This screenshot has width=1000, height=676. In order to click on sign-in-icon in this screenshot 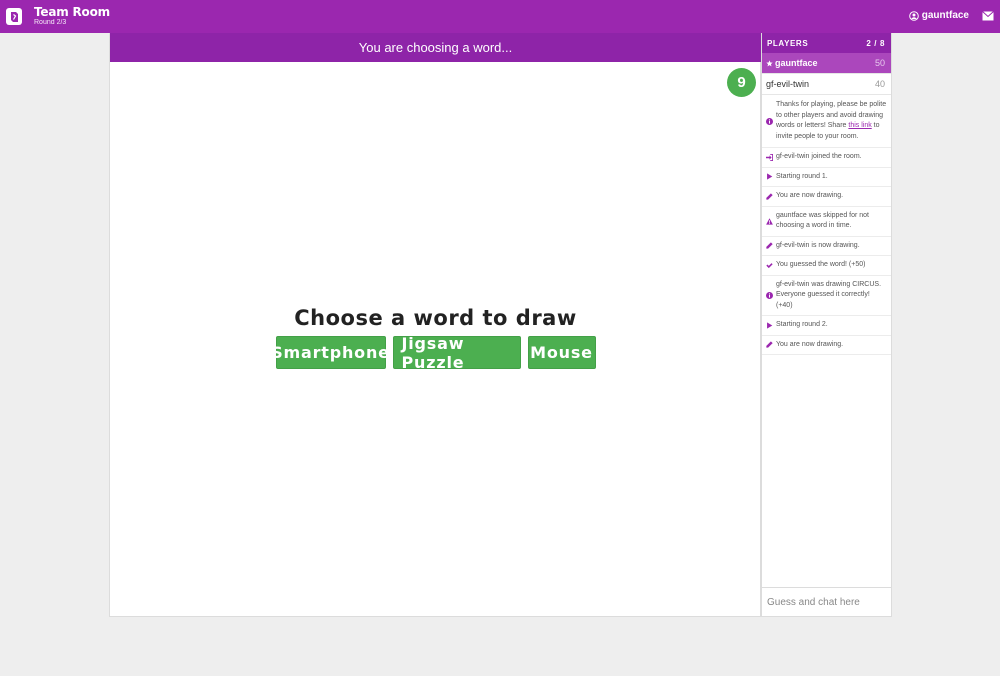, I will do `click(769, 157)`.